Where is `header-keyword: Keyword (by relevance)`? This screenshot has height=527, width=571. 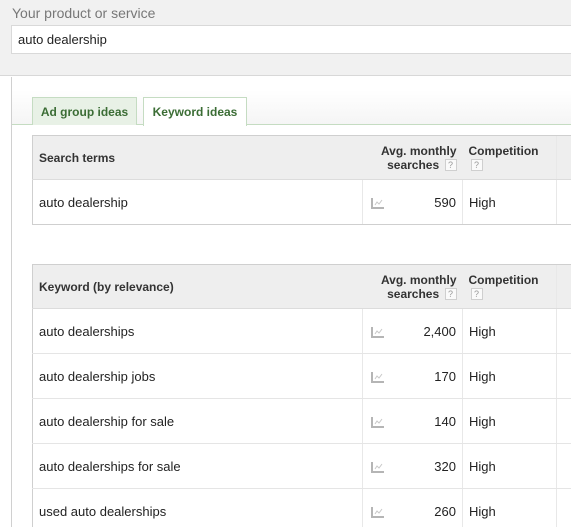
header-keyword: Keyword (by relevance) is located at coordinates (197, 286).